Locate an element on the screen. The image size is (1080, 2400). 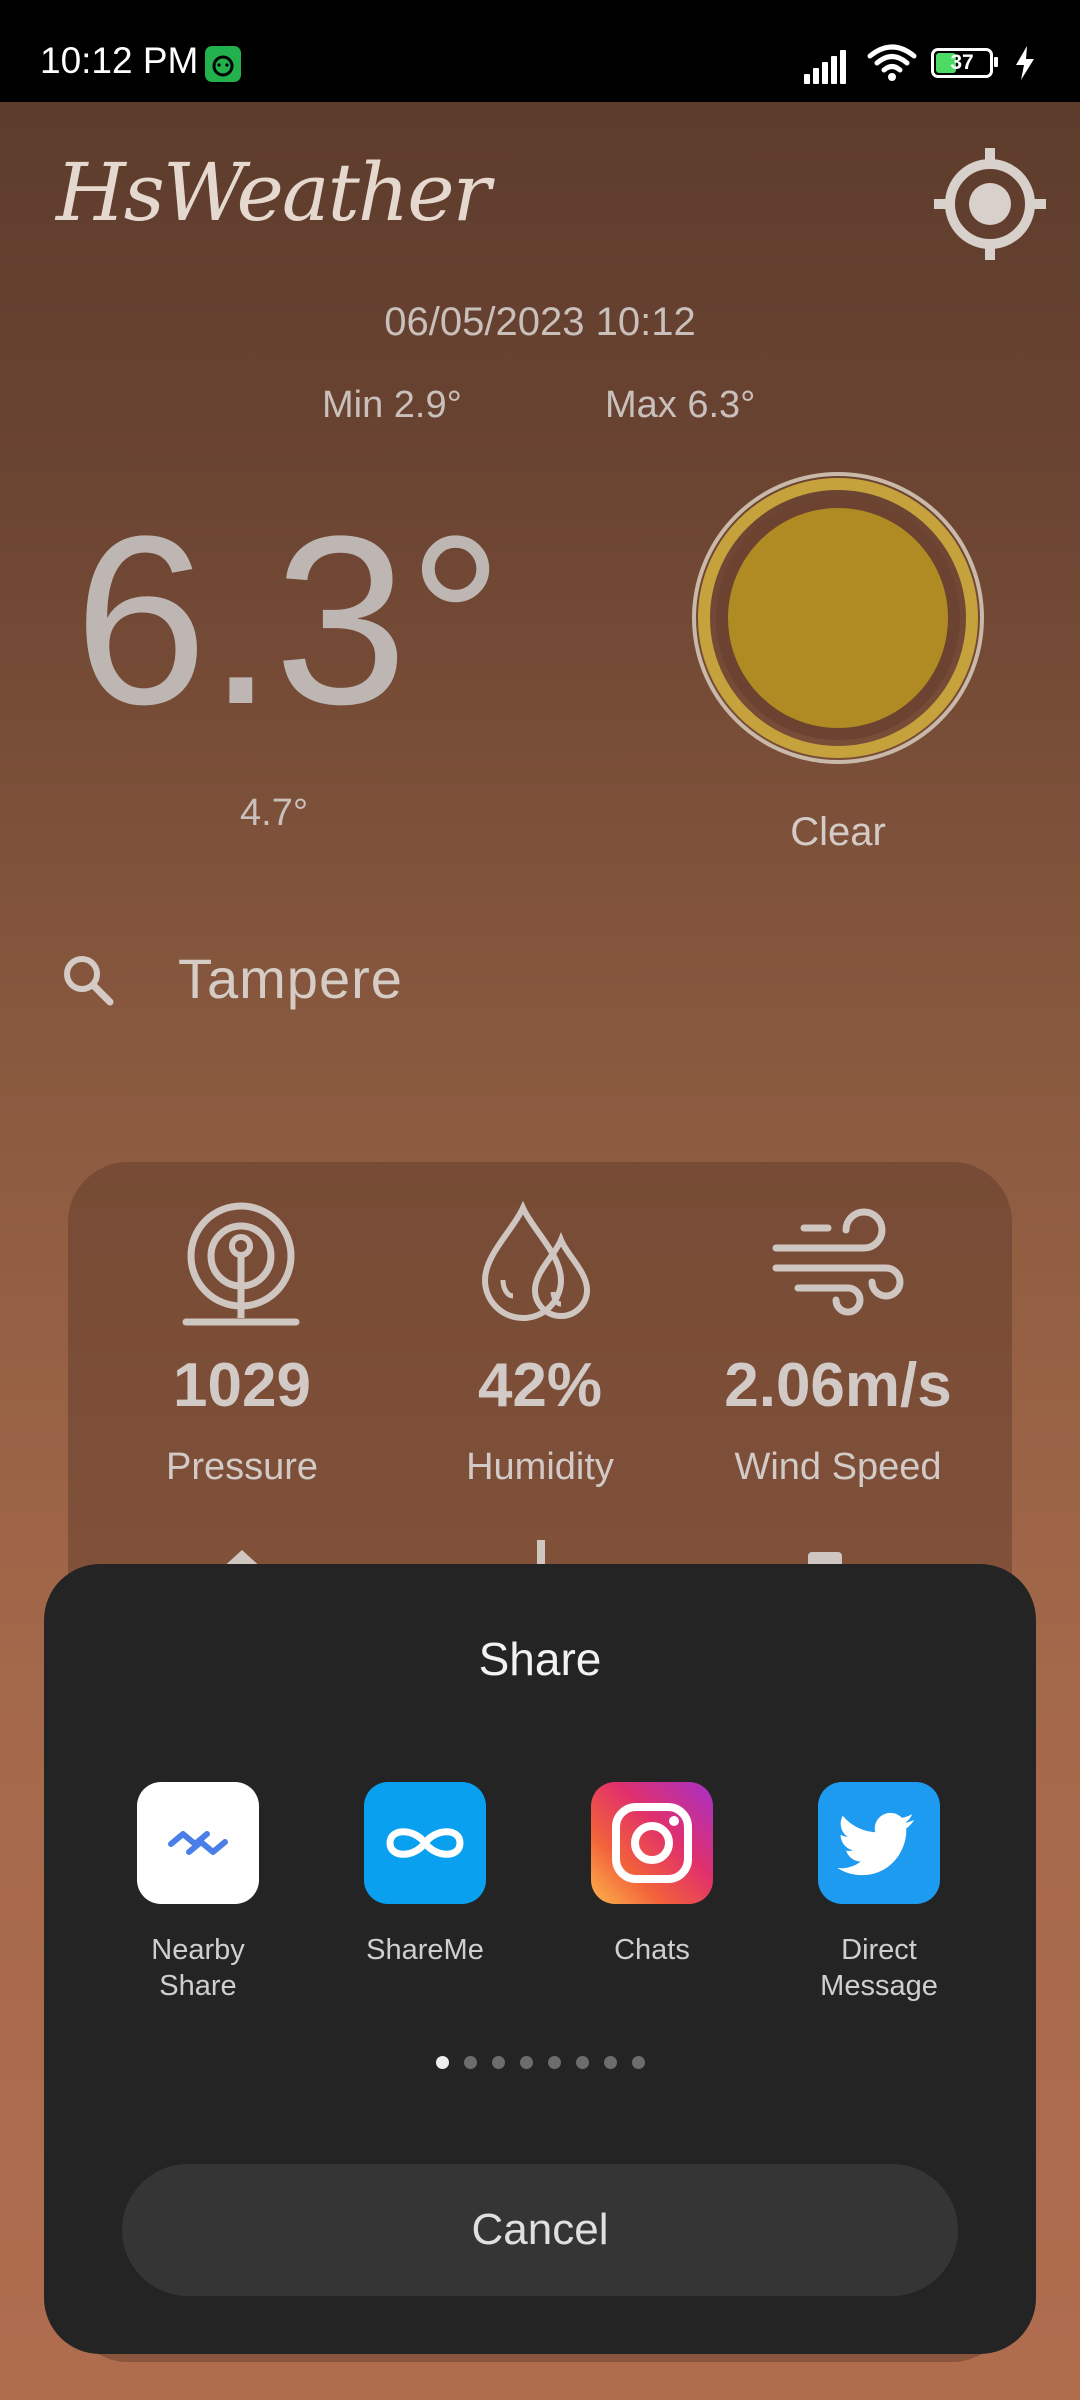
wind-speed-label: Wind Speed is located at coordinates (838, 1467).